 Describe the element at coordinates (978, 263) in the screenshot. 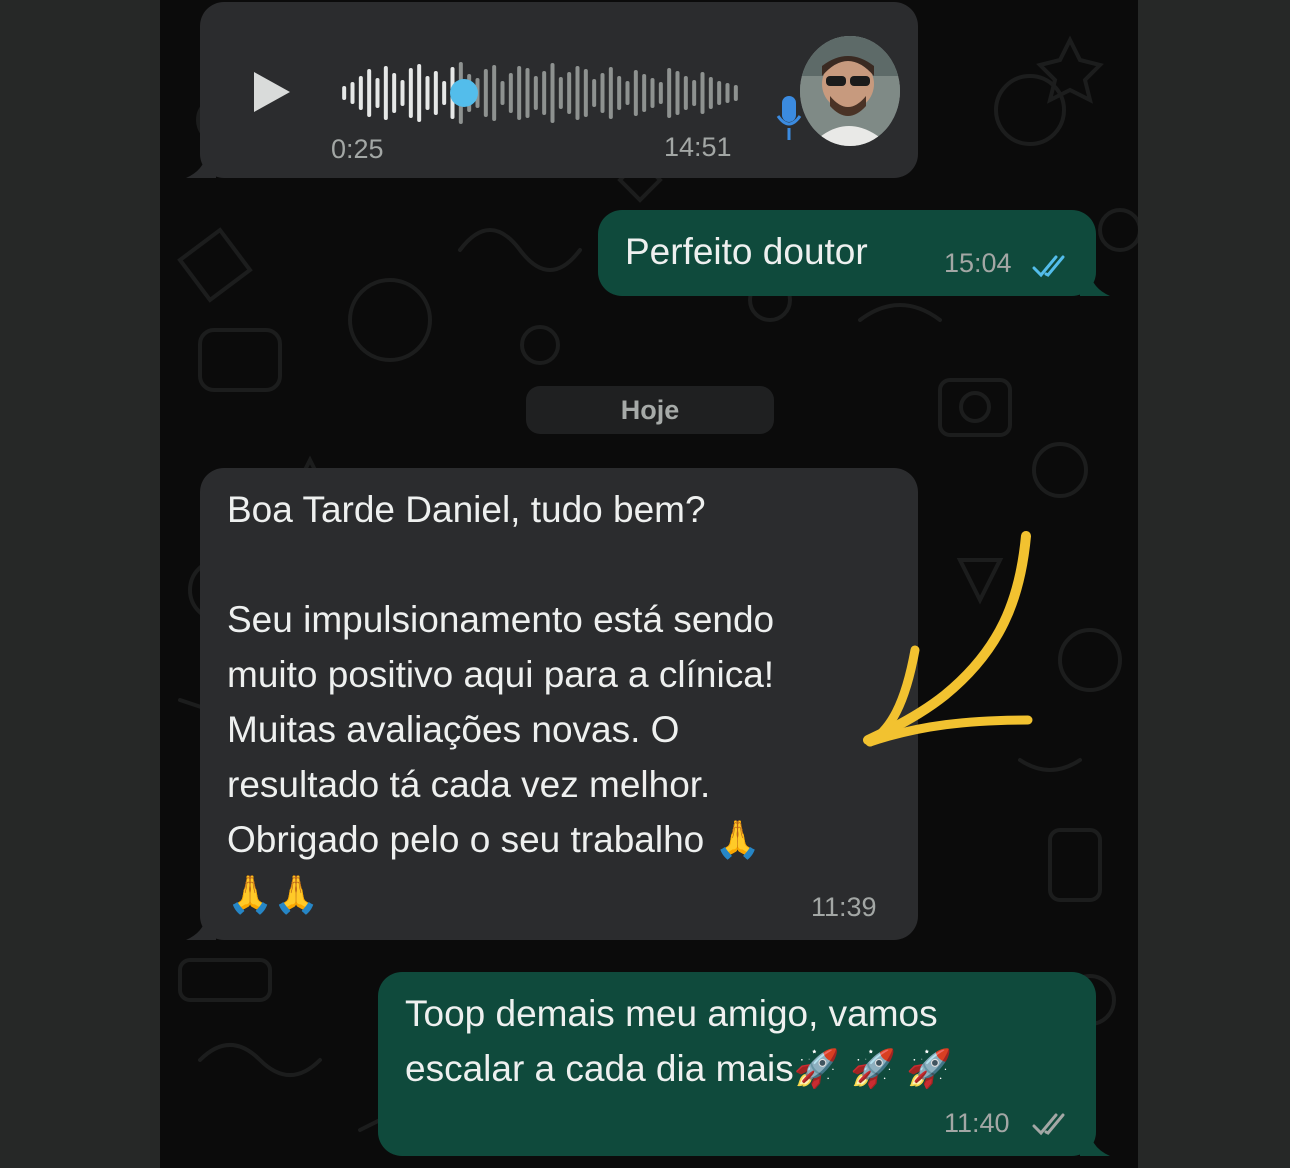

I see `message-time: 15:04` at that location.